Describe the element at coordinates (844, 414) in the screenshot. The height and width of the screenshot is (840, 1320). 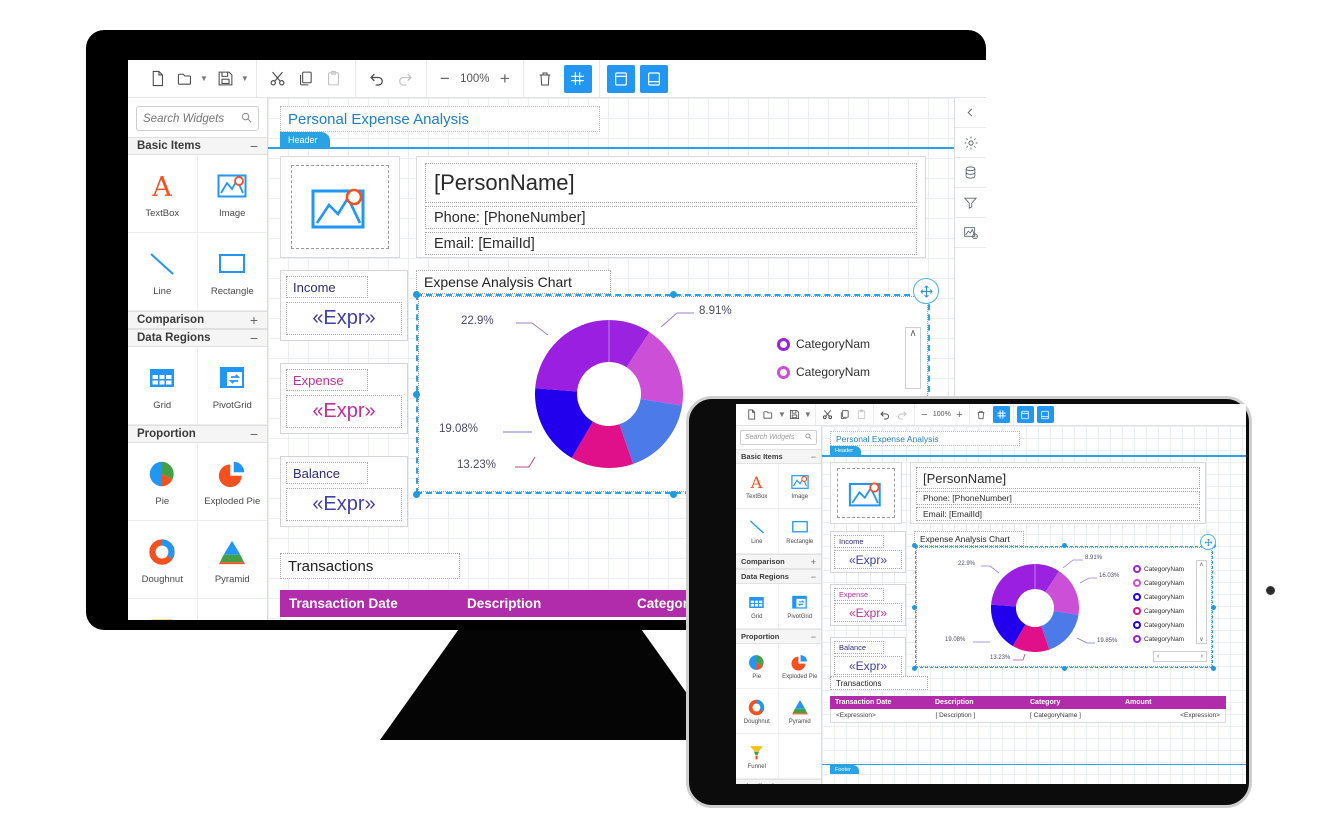
I see `copy-icon` at that location.